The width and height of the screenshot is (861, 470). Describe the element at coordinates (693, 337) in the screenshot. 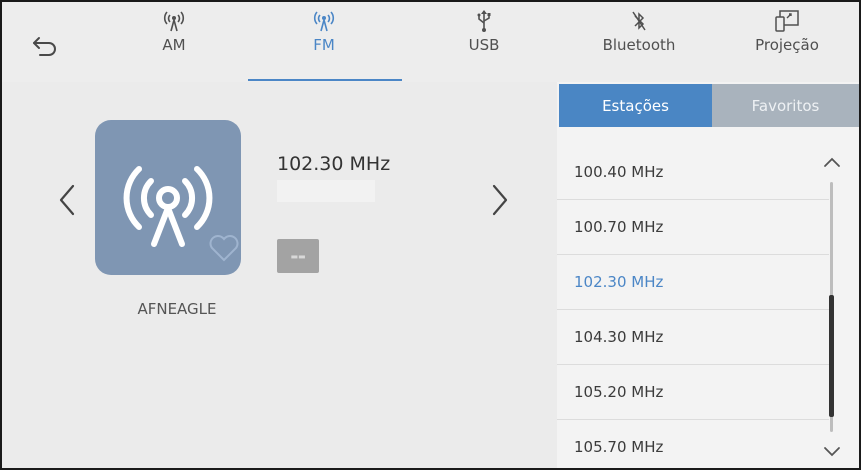

I see `station-row: 104.30 MHz` at that location.